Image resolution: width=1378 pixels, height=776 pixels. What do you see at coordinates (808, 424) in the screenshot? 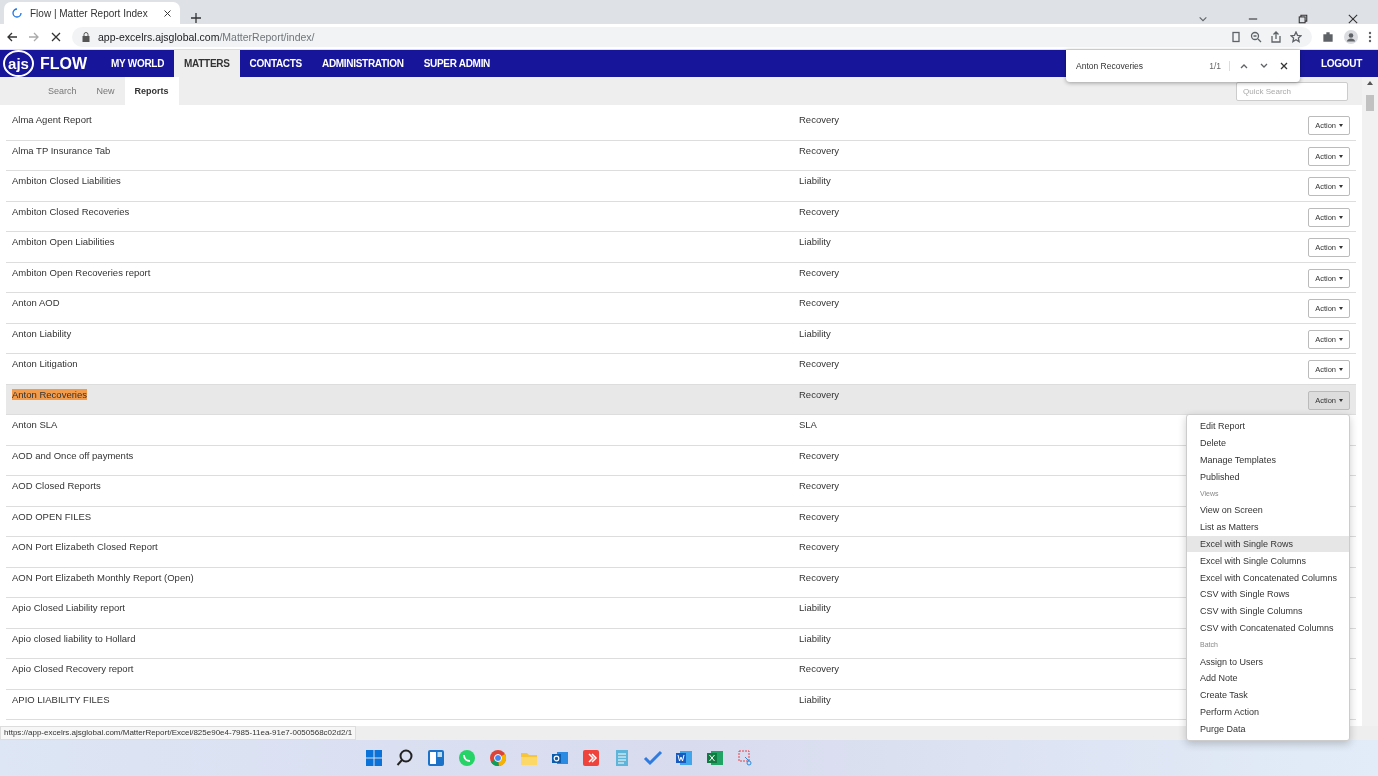
I see `report-type: SLA` at bounding box center [808, 424].